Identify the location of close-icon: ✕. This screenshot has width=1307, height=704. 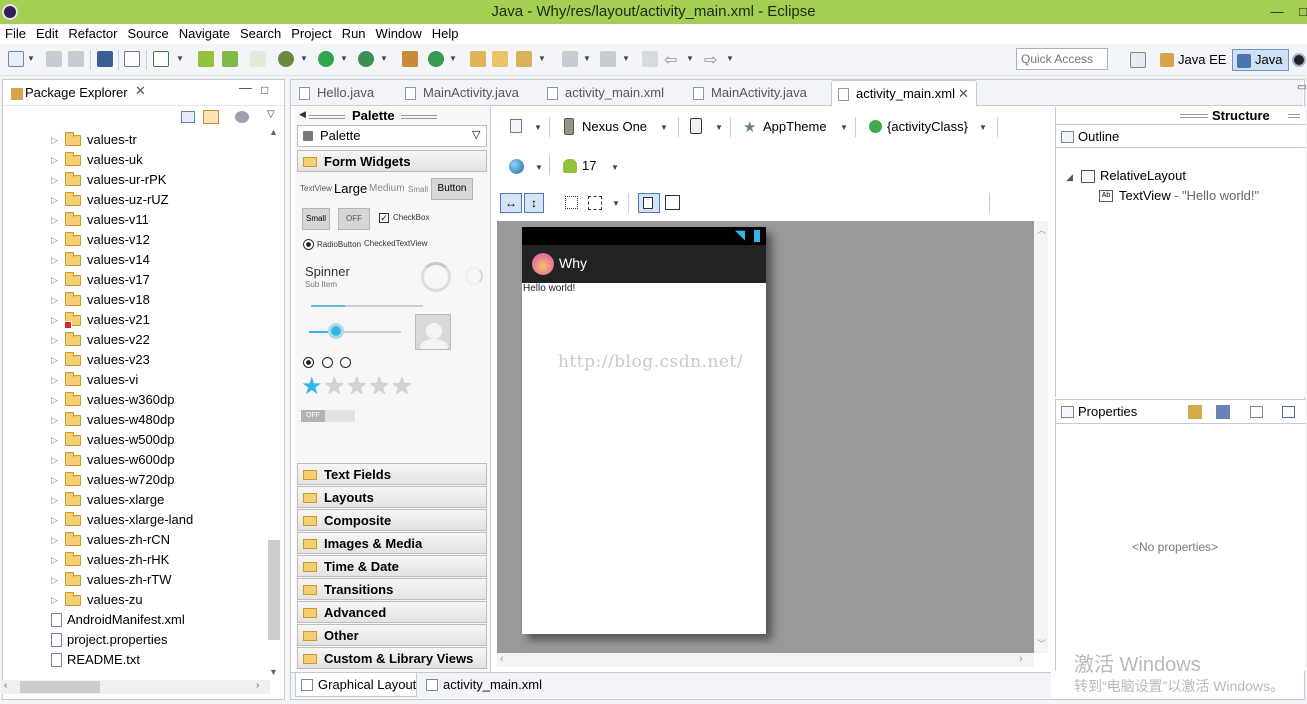
(963, 94).